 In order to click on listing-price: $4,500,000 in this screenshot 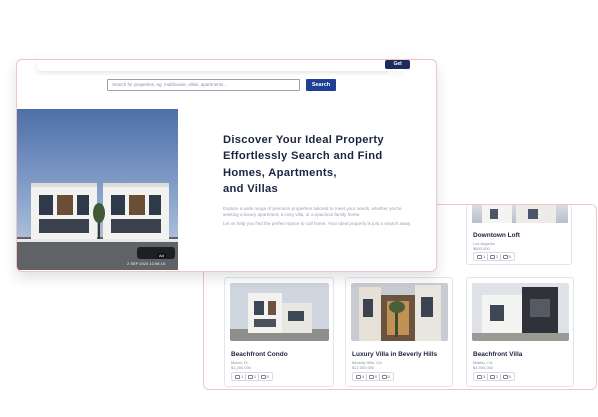, I will do `click(483, 367)`.